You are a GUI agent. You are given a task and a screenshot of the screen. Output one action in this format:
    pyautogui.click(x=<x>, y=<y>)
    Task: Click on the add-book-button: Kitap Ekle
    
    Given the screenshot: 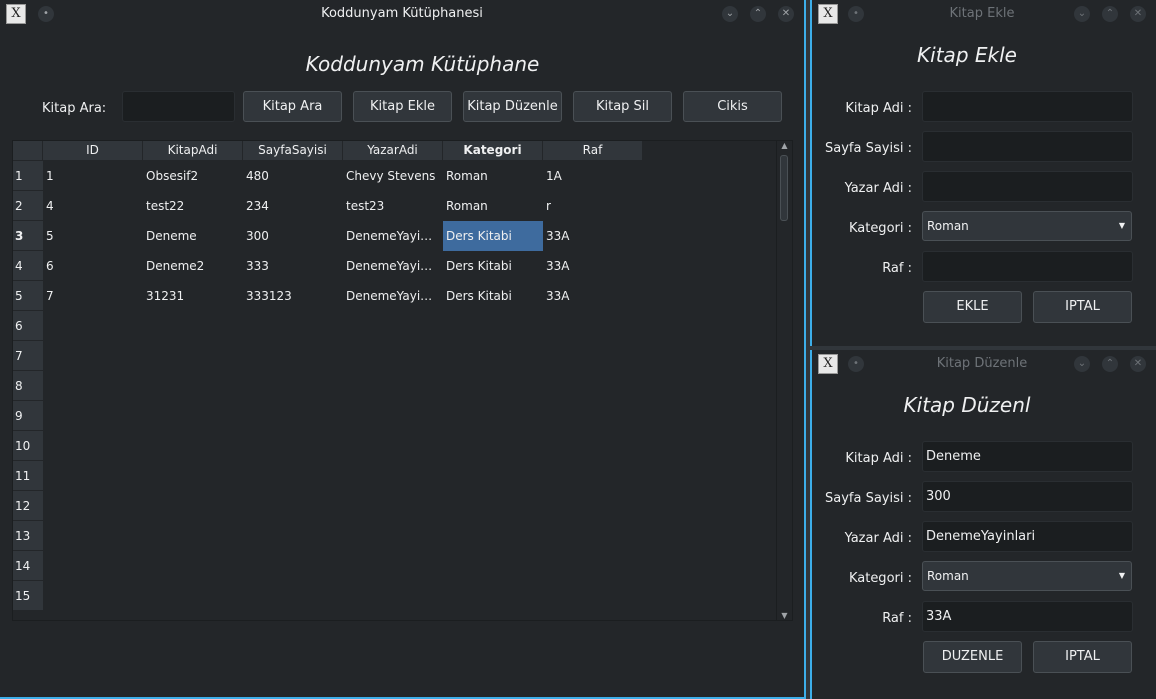 What is the action you would take?
    pyautogui.click(x=402, y=106)
    